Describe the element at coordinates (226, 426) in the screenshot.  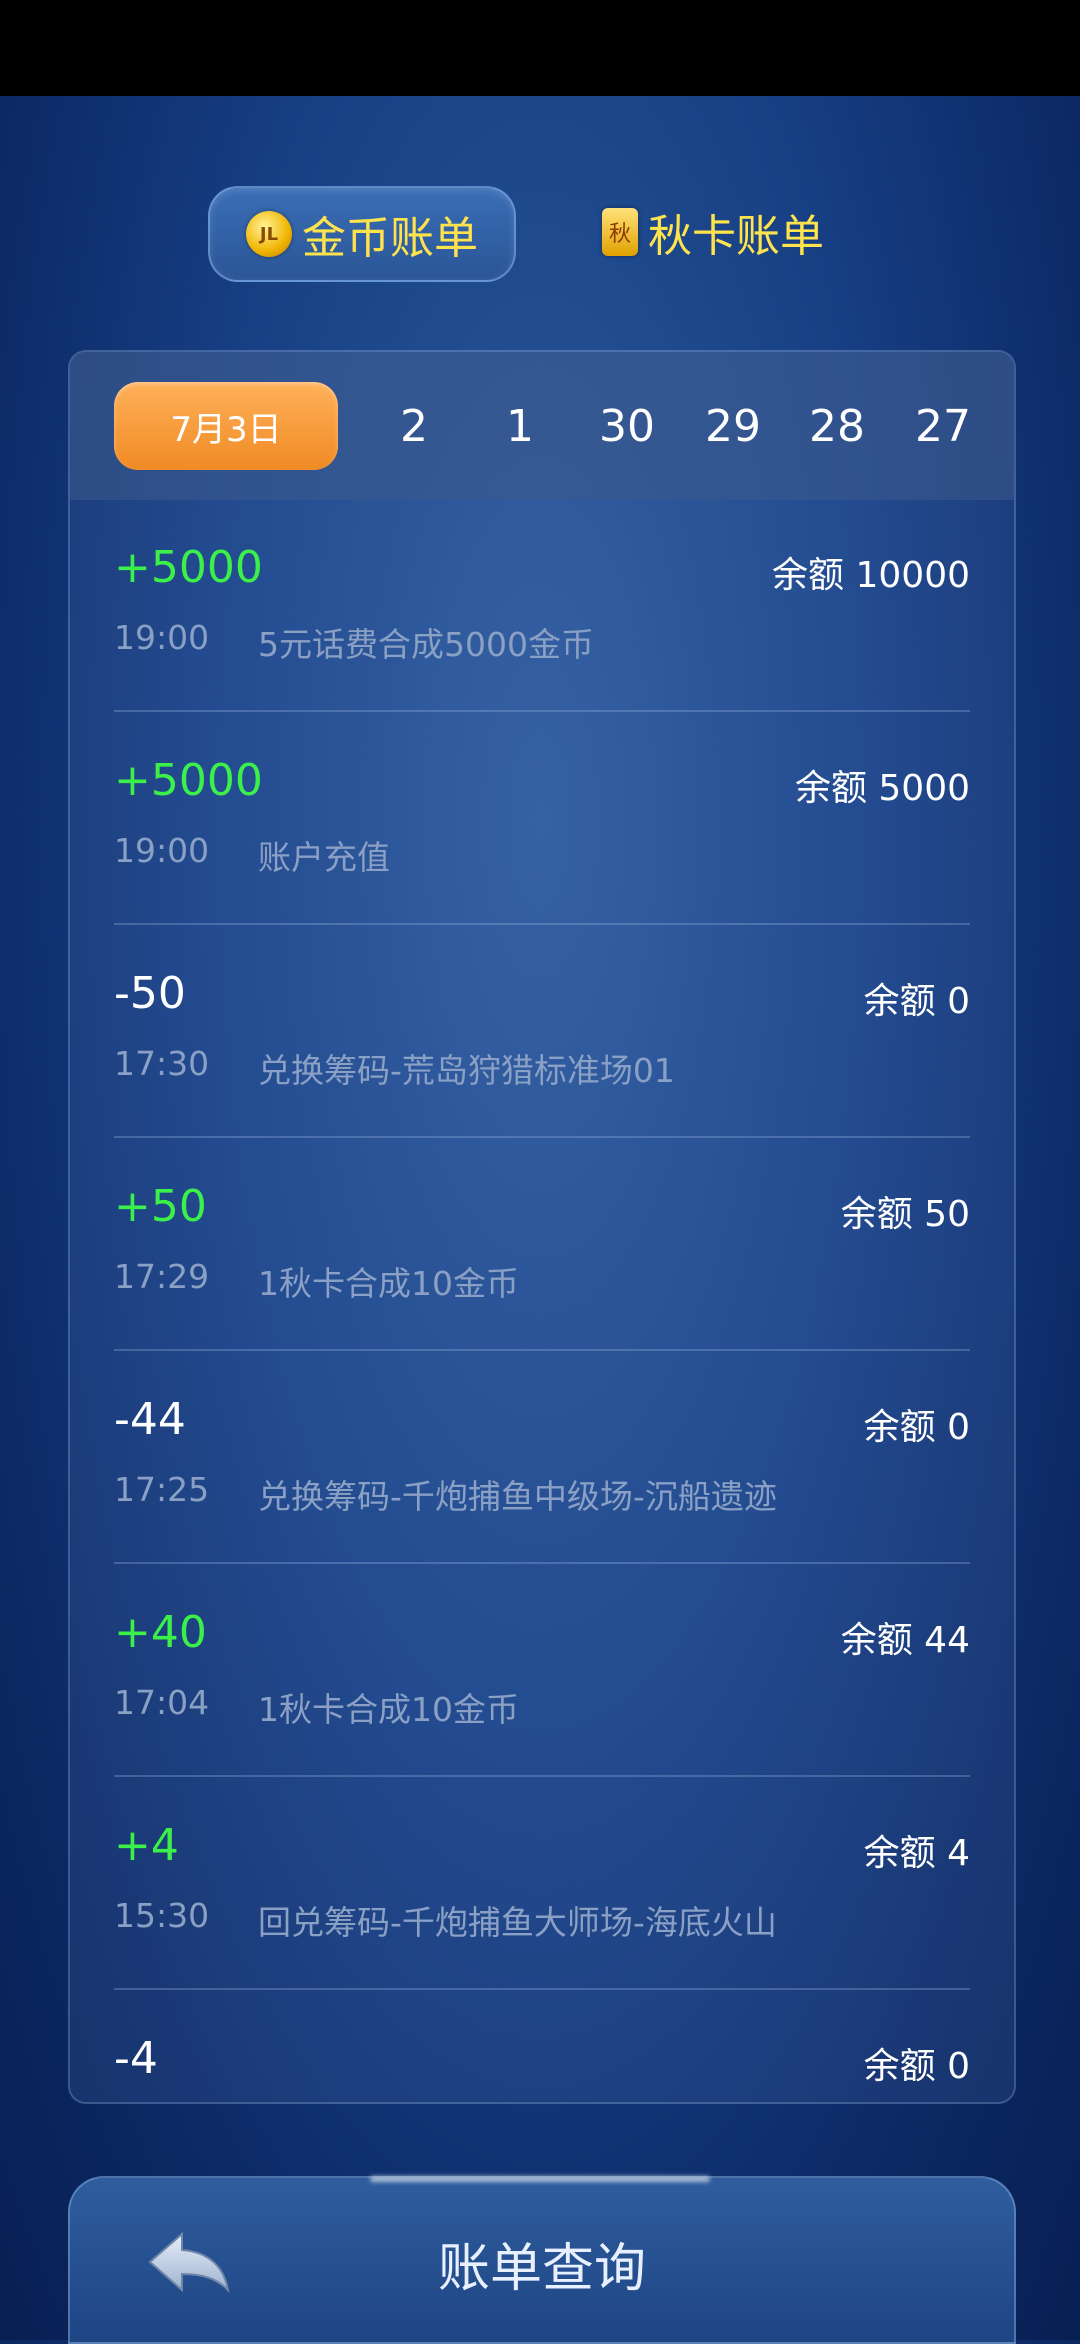
I see `date-item-selected: 7月3日` at that location.